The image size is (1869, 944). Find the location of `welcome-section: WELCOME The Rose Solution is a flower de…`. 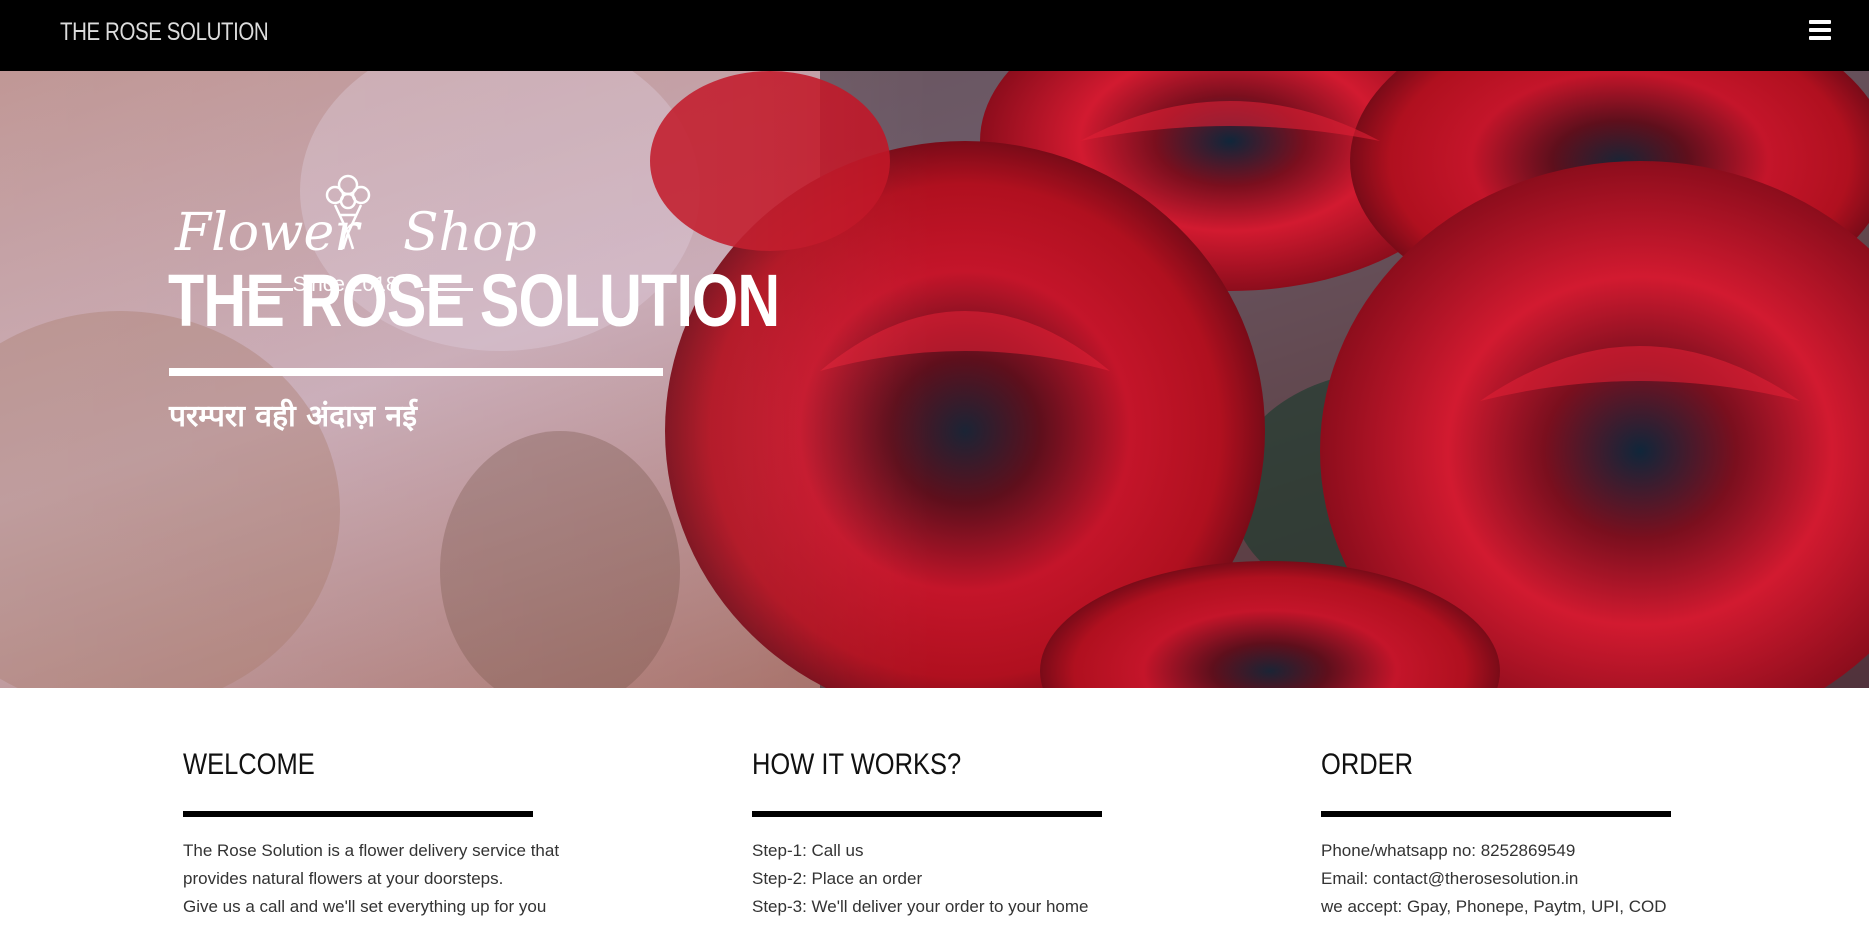

welcome-section: WELCOME The Rose Solution is a flower de… is located at coordinates (371, 834).